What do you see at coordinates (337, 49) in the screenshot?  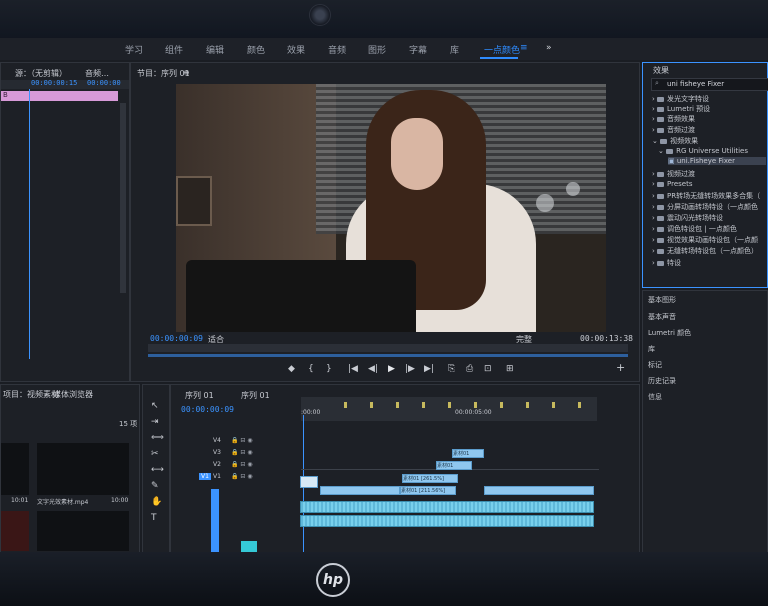 I see `workspace-tab-audio: 音频` at bounding box center [337, 49].